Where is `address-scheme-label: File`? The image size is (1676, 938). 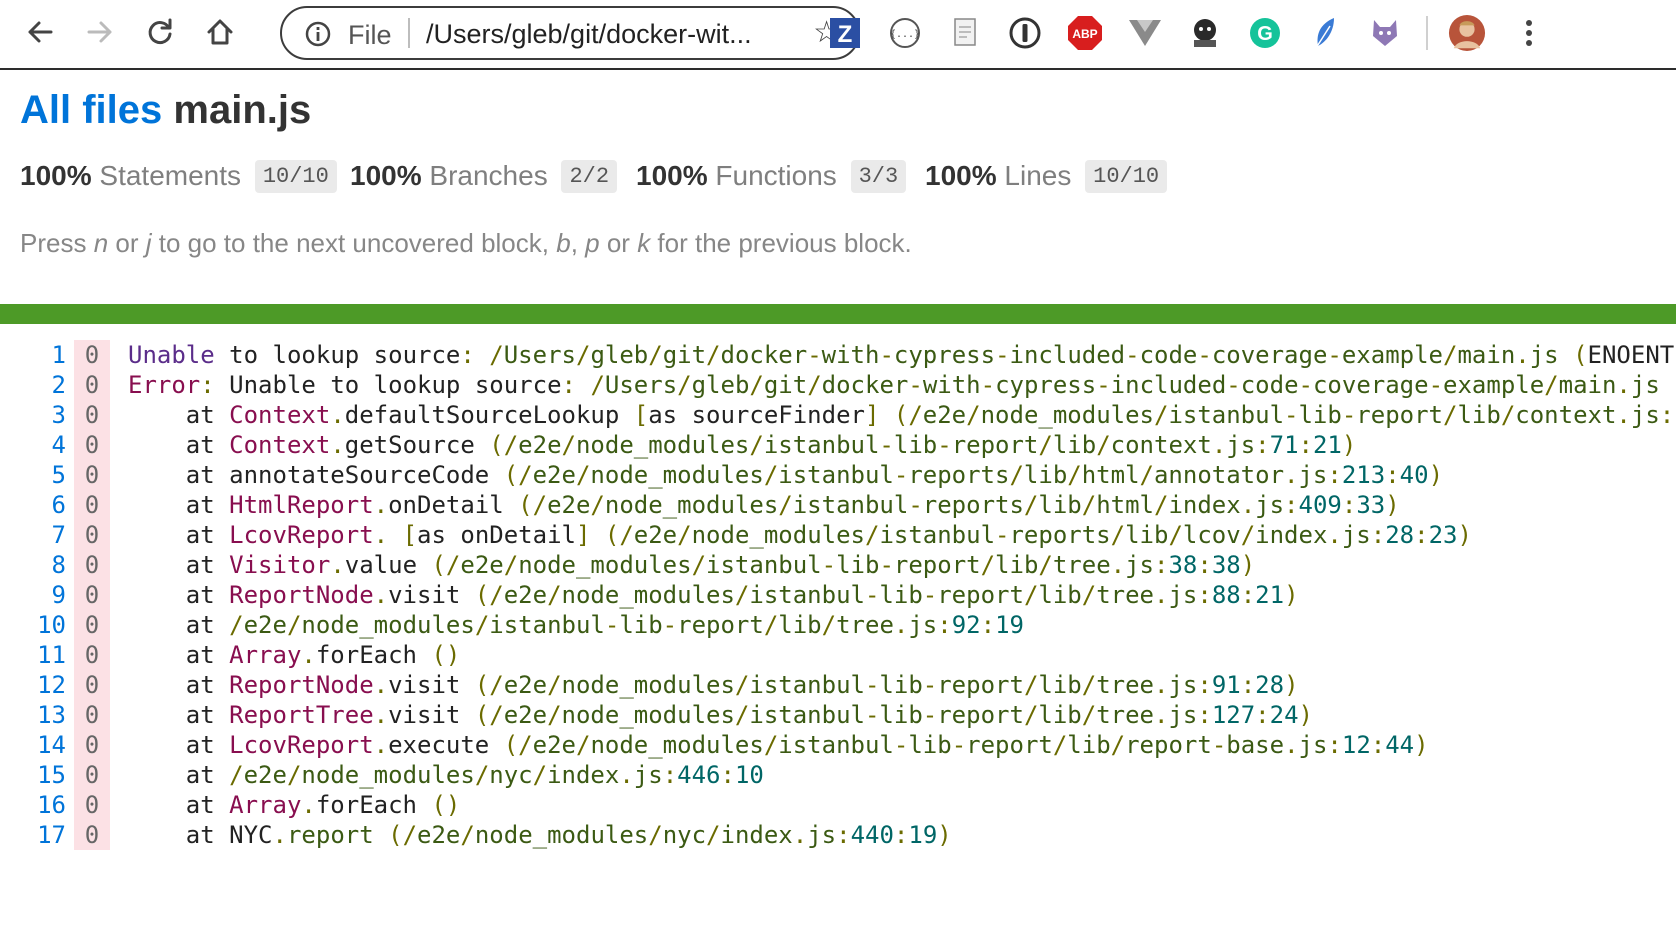
address-scheme-label: File is located at coordinates (370, 35).